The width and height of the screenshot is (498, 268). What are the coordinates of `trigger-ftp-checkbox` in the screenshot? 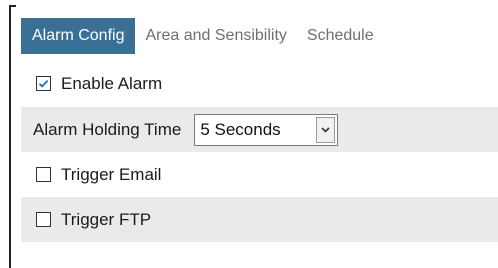 It's located at (43, 219).